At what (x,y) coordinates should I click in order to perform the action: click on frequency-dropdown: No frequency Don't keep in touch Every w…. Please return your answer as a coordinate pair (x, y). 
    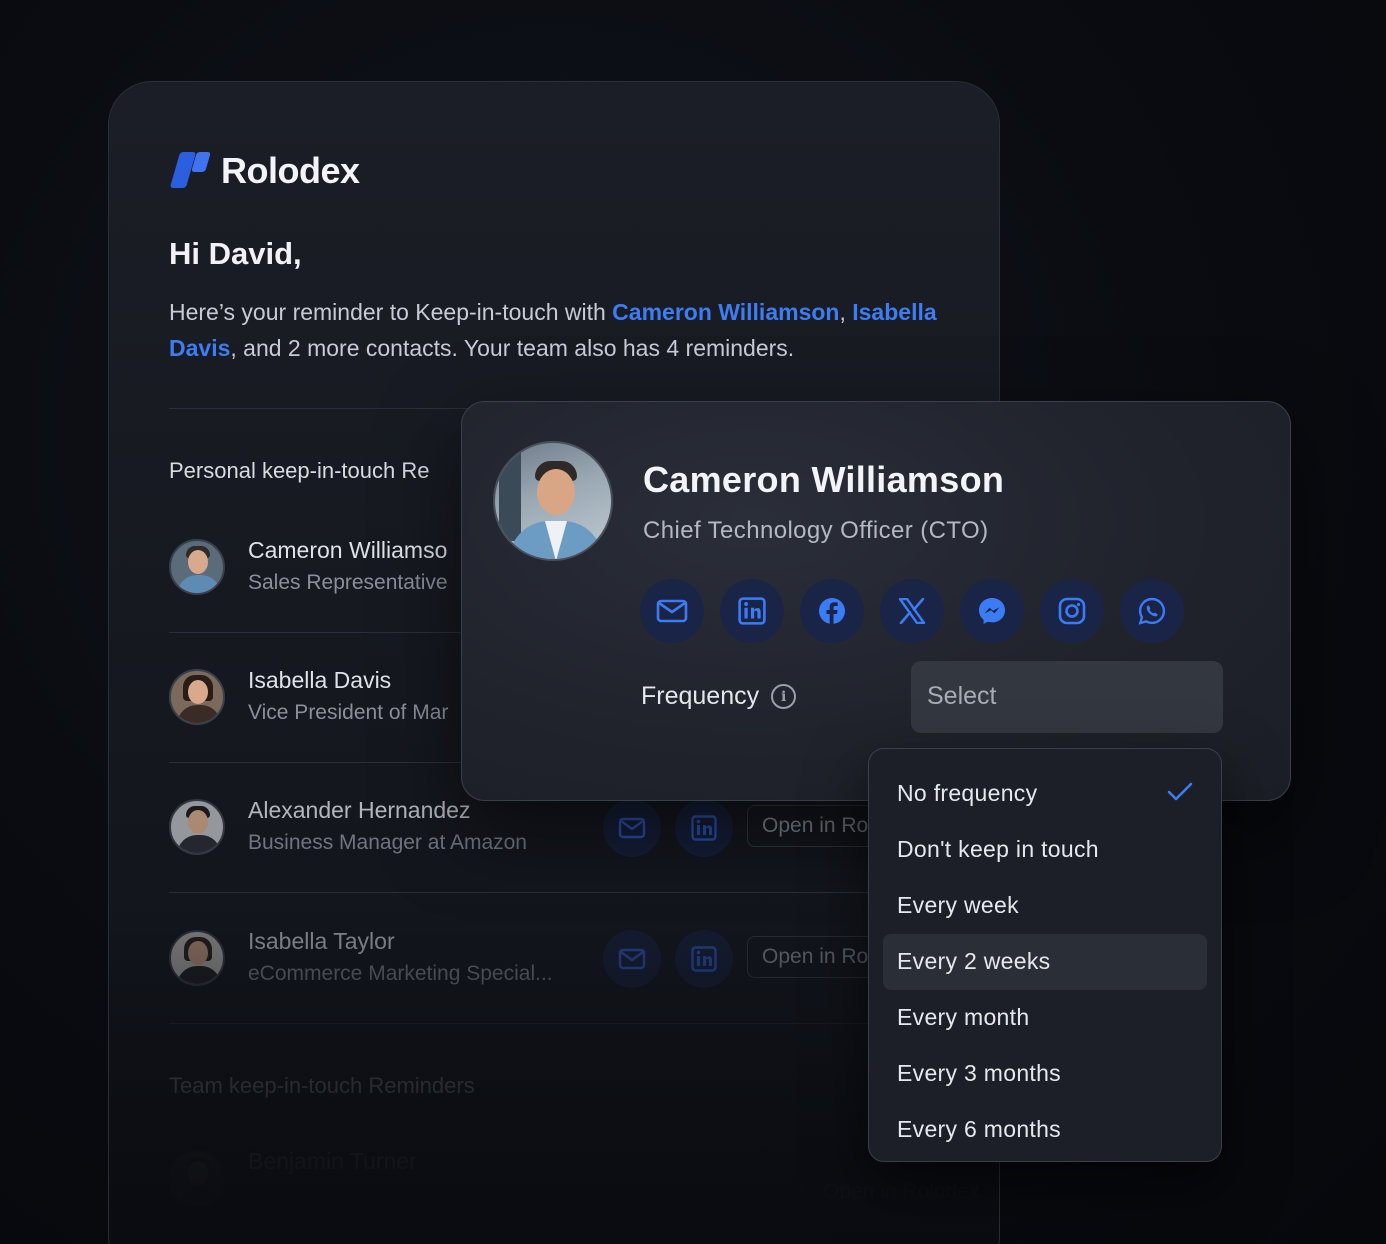
    Looking at the image, I should click on (1045, 955).